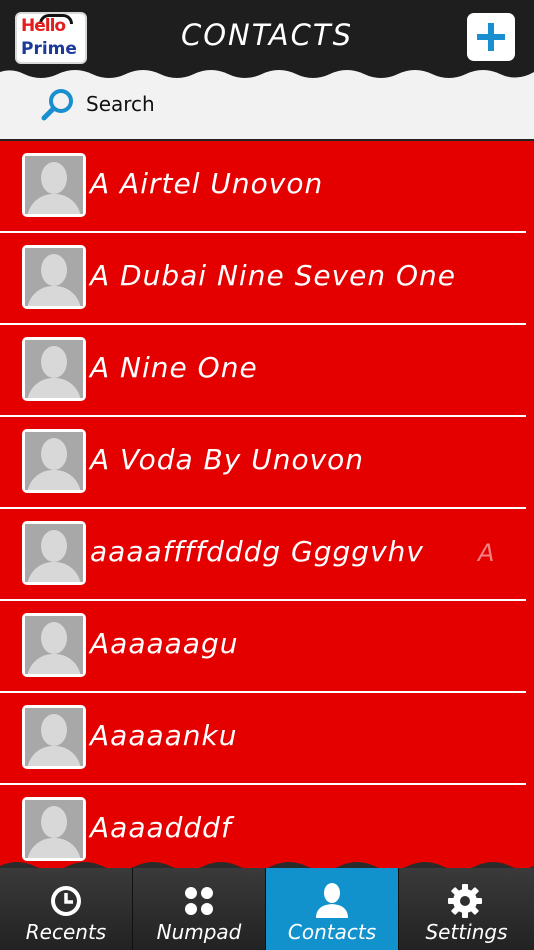 The image size is (534, 950). Describe the element at coordinates (486, 553) in the screenshot. I see `index-letter: A` at that location.